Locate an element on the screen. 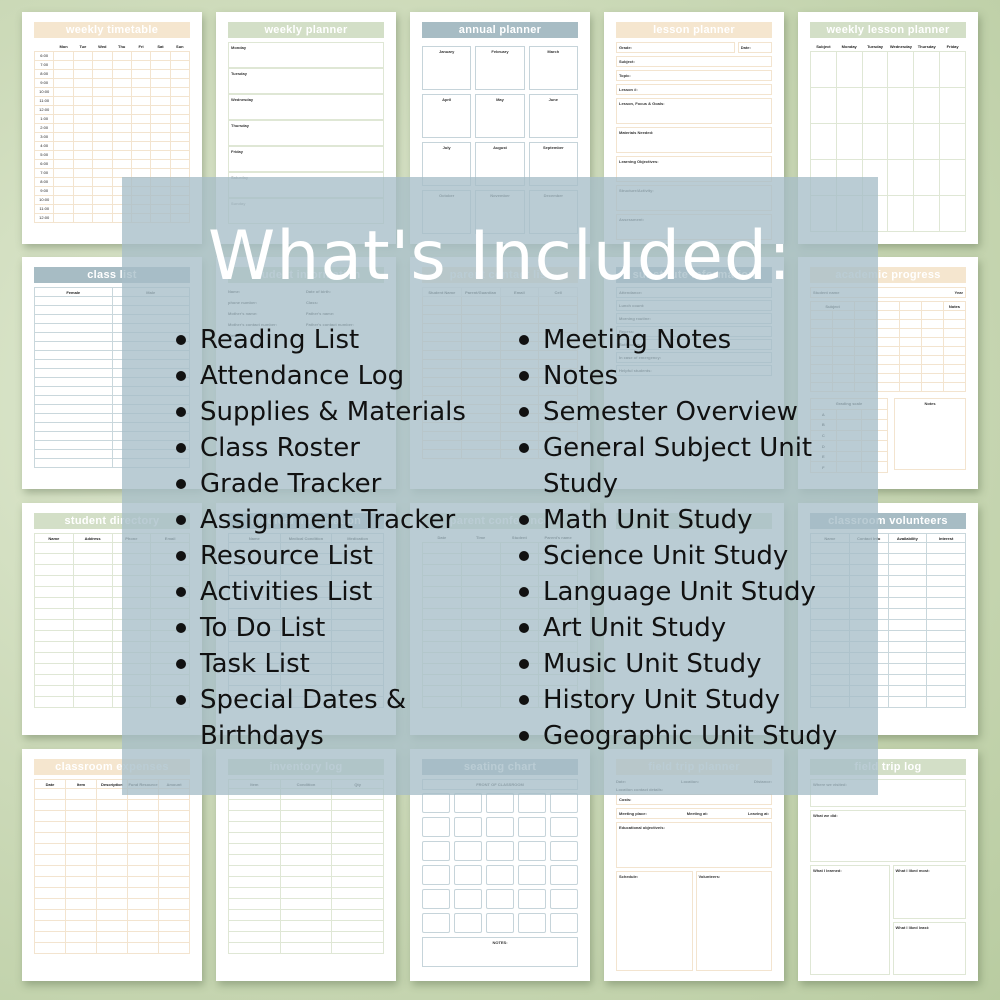  included-item: Math Unit Study is located at coordinates (680, 520).